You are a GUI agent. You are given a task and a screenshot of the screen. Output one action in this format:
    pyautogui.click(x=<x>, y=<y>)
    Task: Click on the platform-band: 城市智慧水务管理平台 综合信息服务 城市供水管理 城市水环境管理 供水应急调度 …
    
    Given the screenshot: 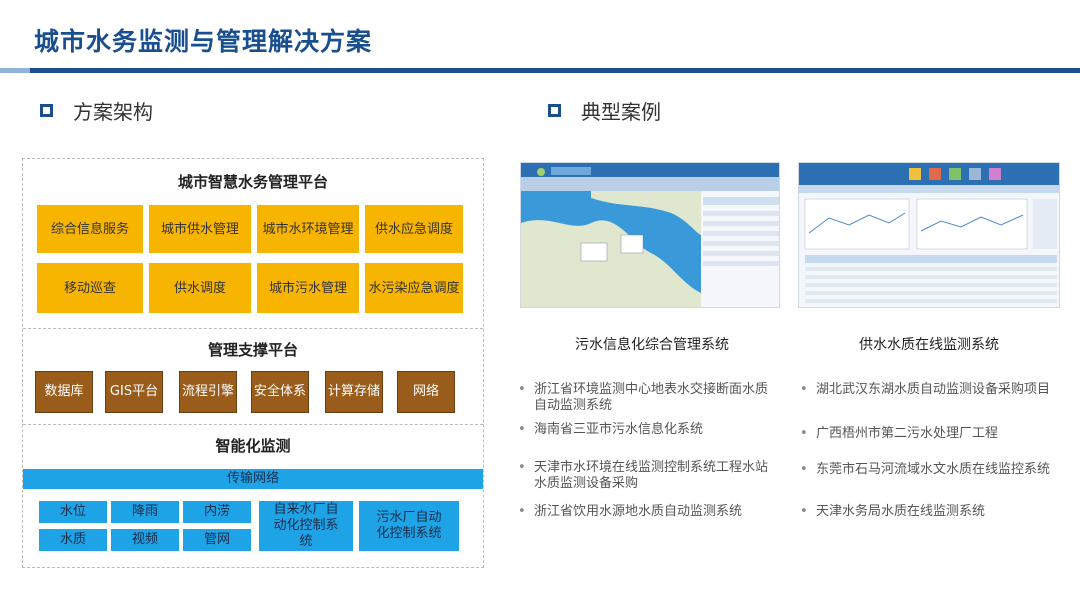 What is the action you would take?
    pyautogui.click(x=253, y=244)
    